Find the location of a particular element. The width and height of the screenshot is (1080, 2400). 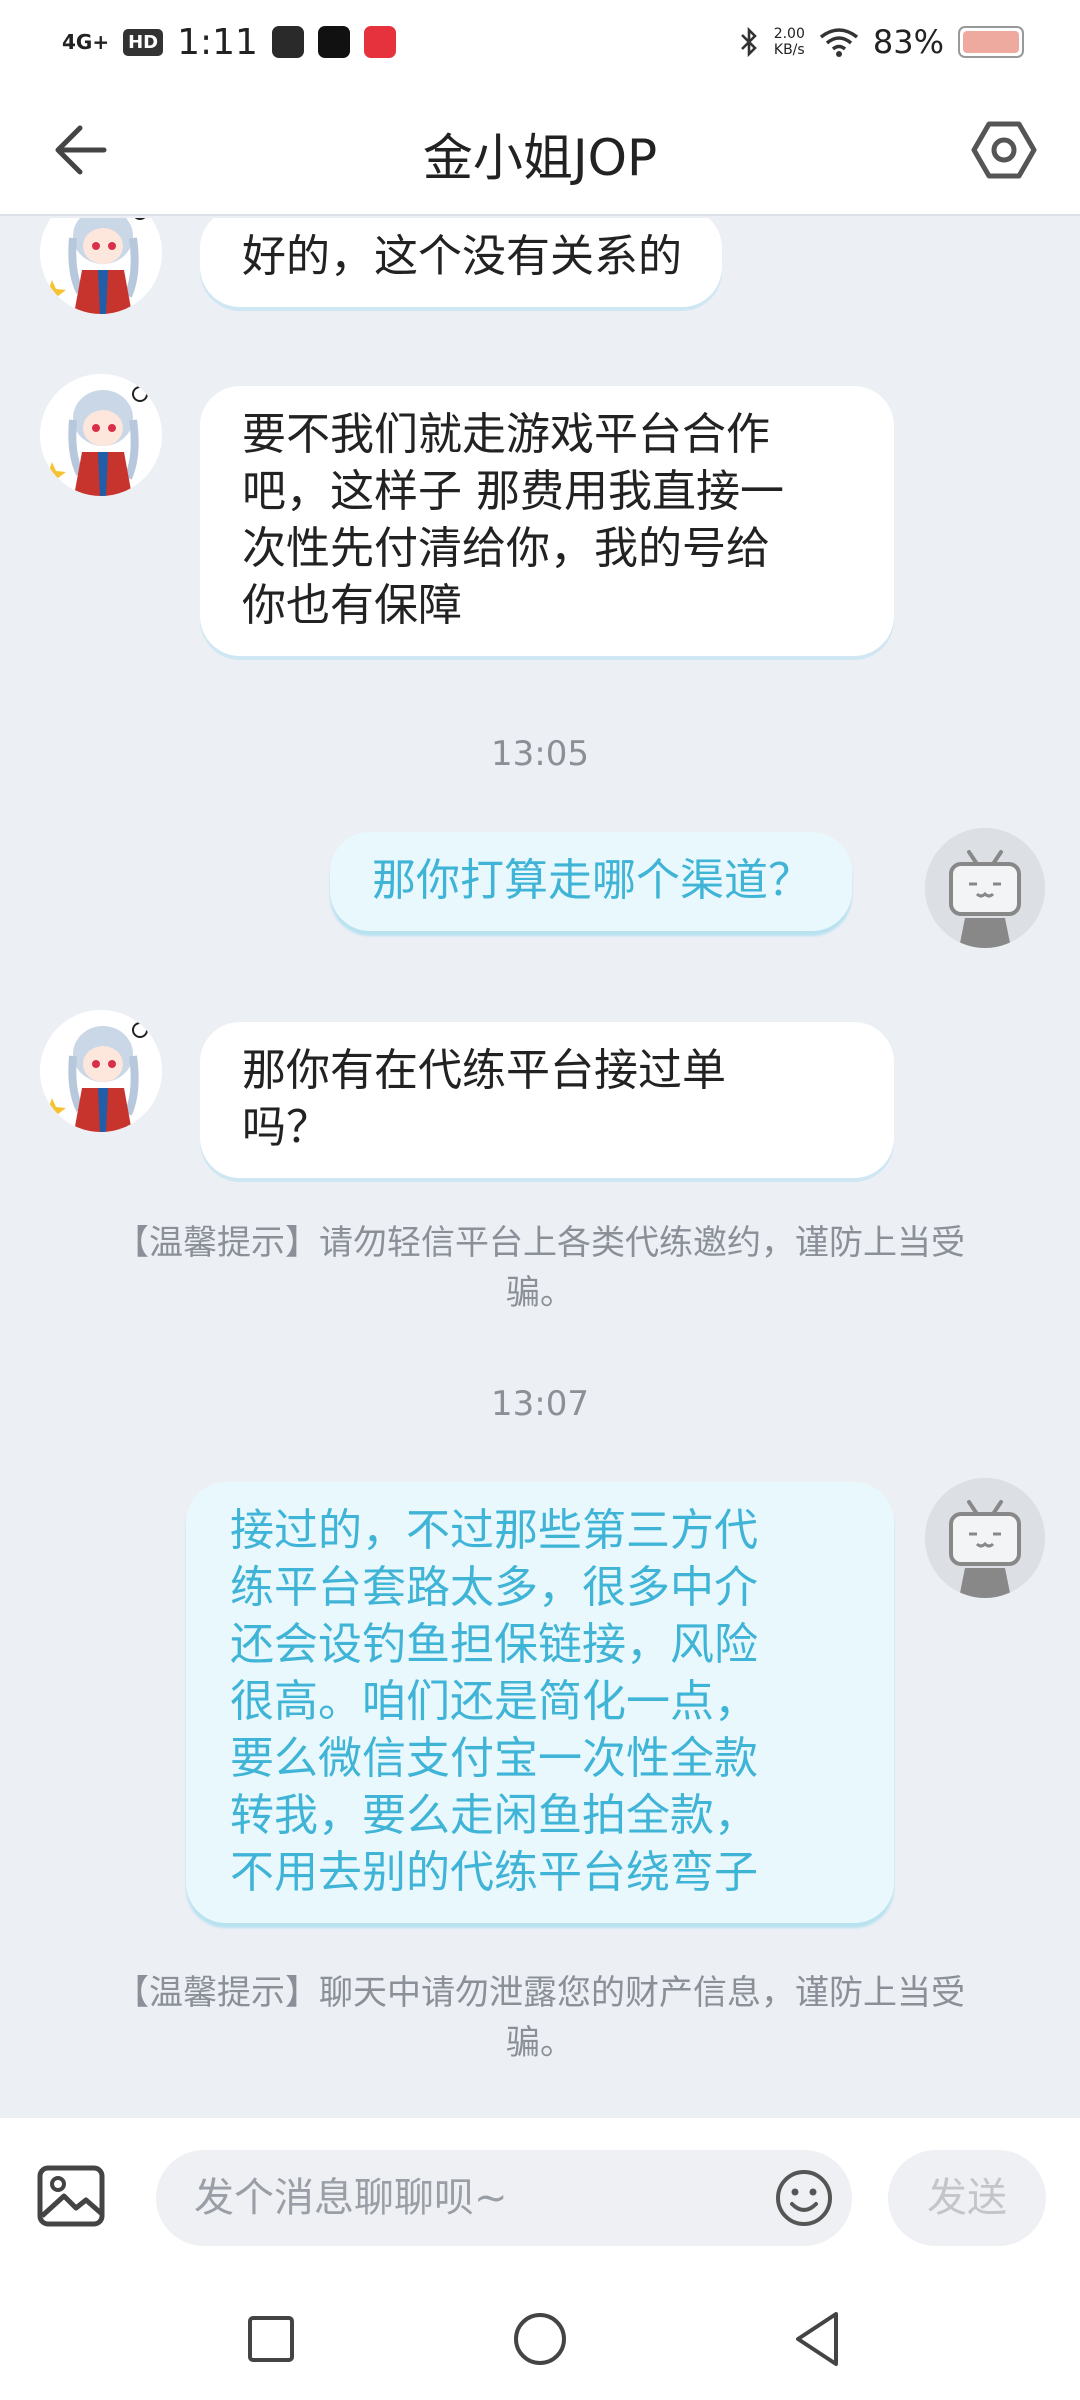

composer-bar: 发送 is located at coordinates (540, 2198).